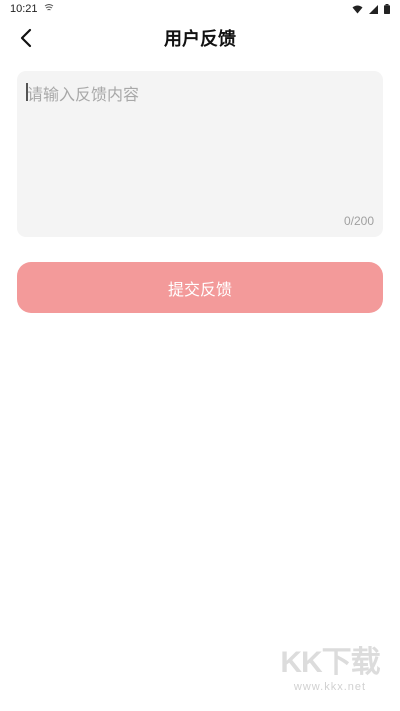  What do you see at coordinates (357, 9) in the screenshot?
I see `wifi-icon` at bounding box center [357, 9].